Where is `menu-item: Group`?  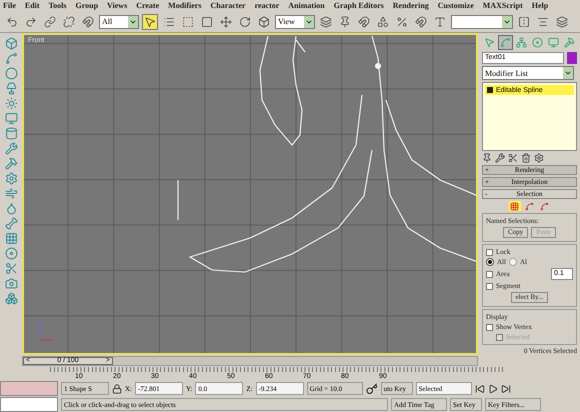 menu-item: Group is located at coordinates (87, 5).